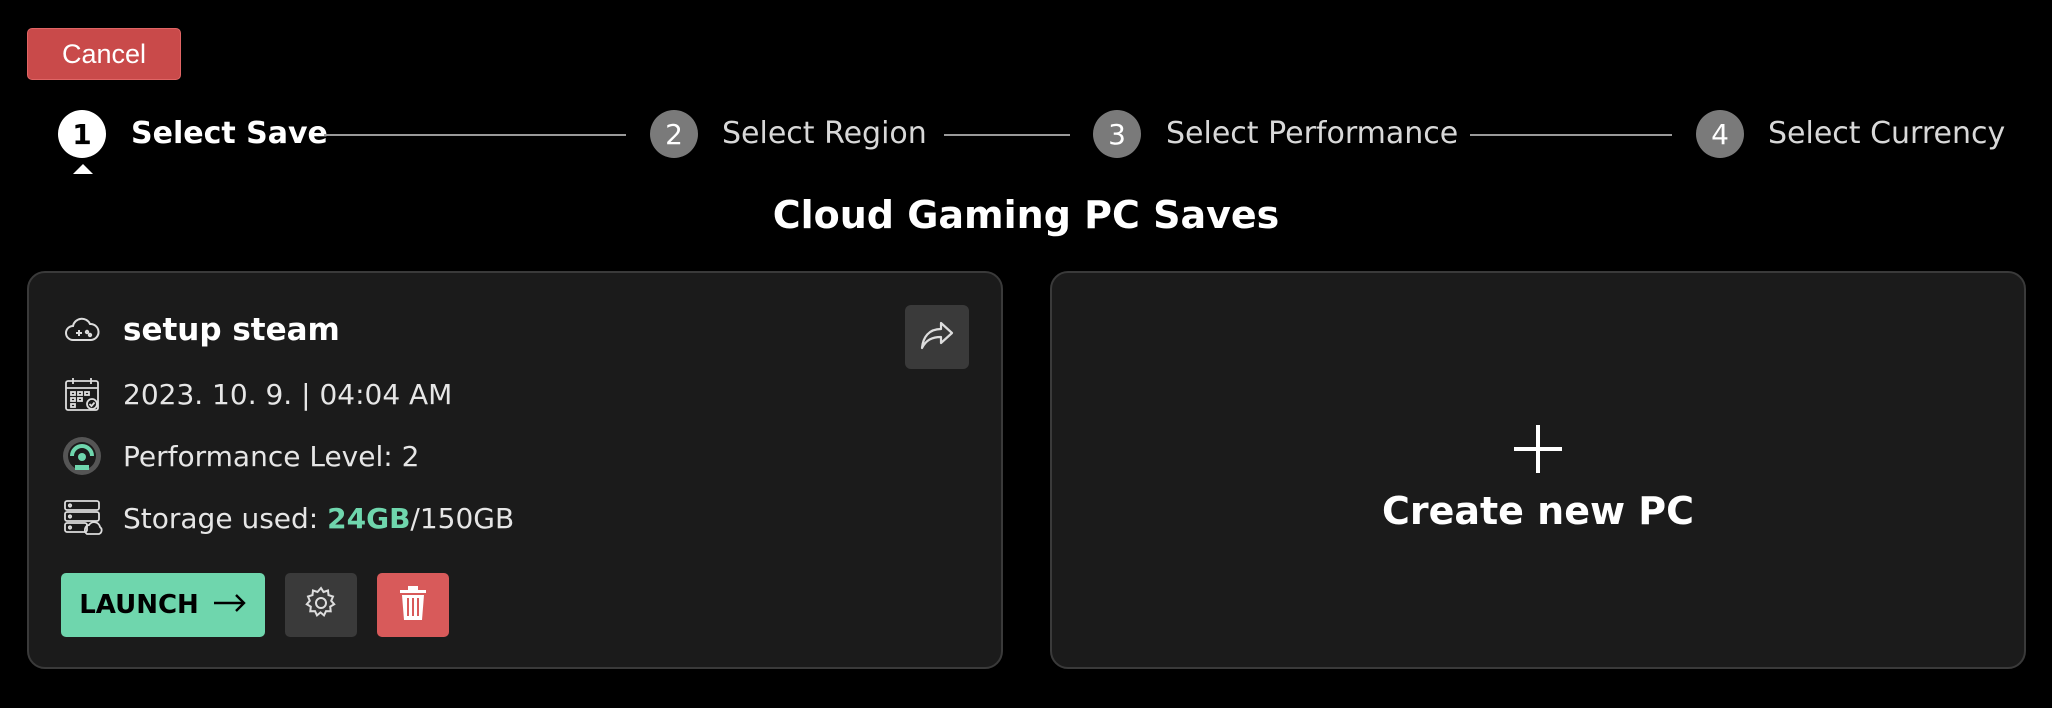 This screenshot has width=2052, height=708. I want to click on save-name: setup steam, so click(231, 330).